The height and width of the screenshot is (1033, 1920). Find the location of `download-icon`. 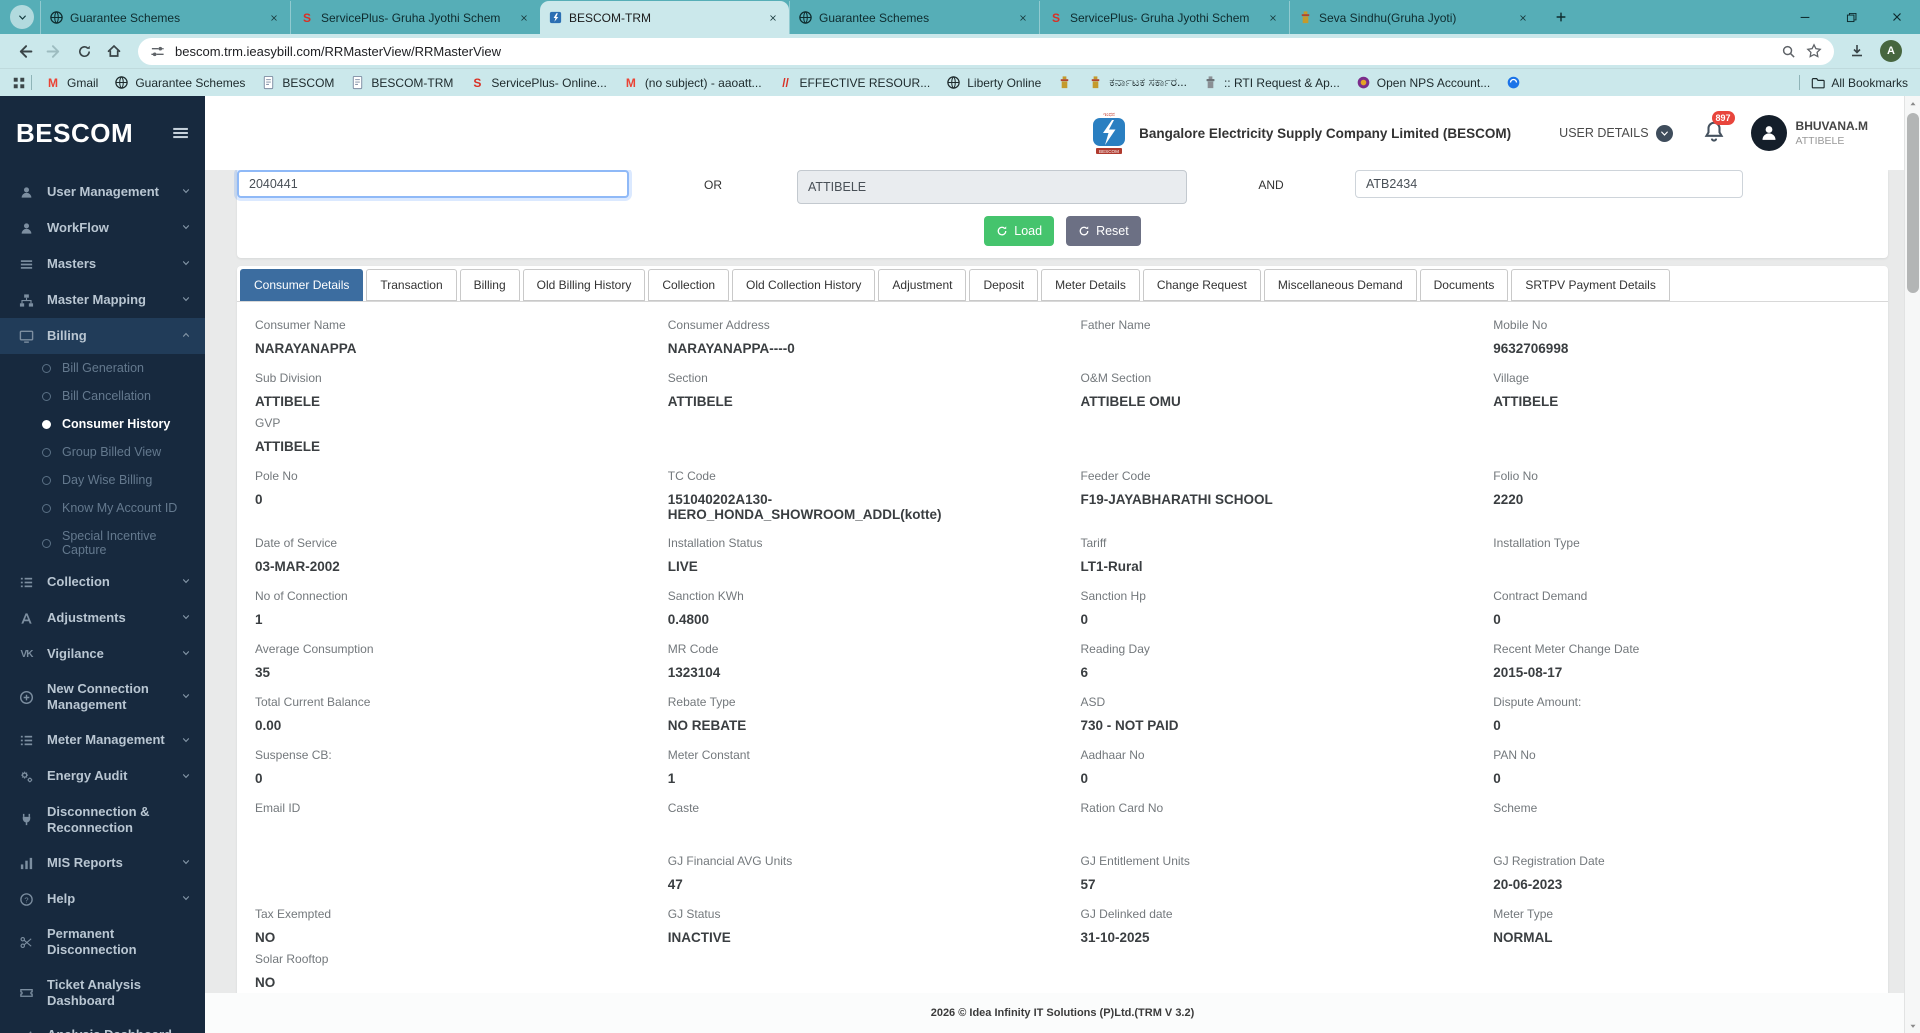

download-icon is located at coordinates (1857, 51).